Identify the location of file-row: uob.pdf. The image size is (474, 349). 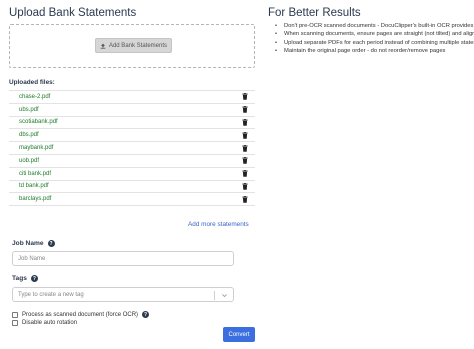
(132, 160).